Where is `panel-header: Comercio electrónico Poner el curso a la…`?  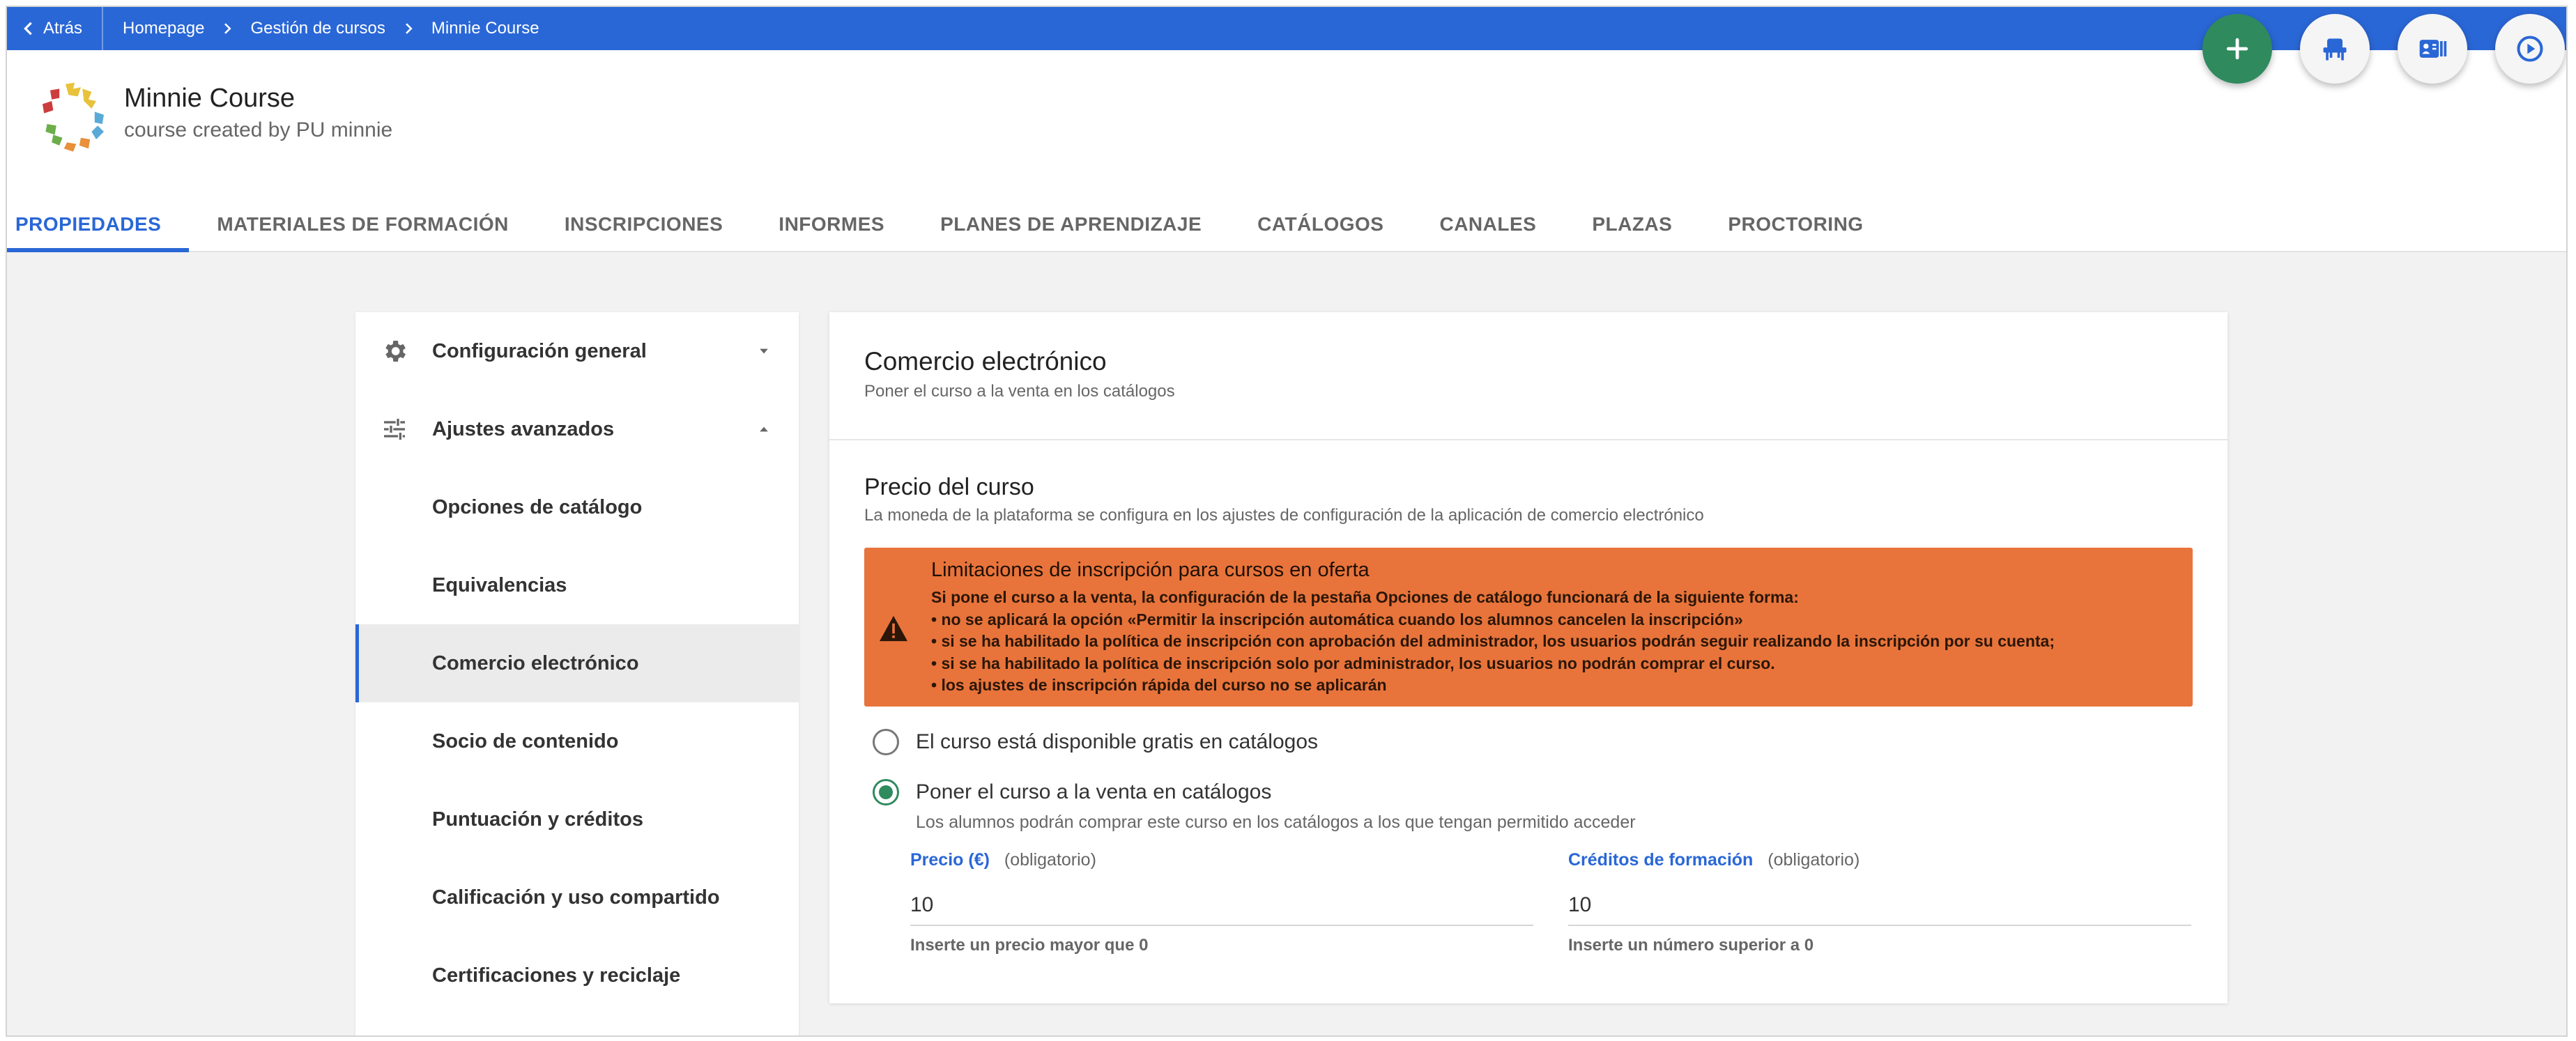 panel-header: Comercio electrónico Poner el curso a la… is located at coordinates (1528, 376).